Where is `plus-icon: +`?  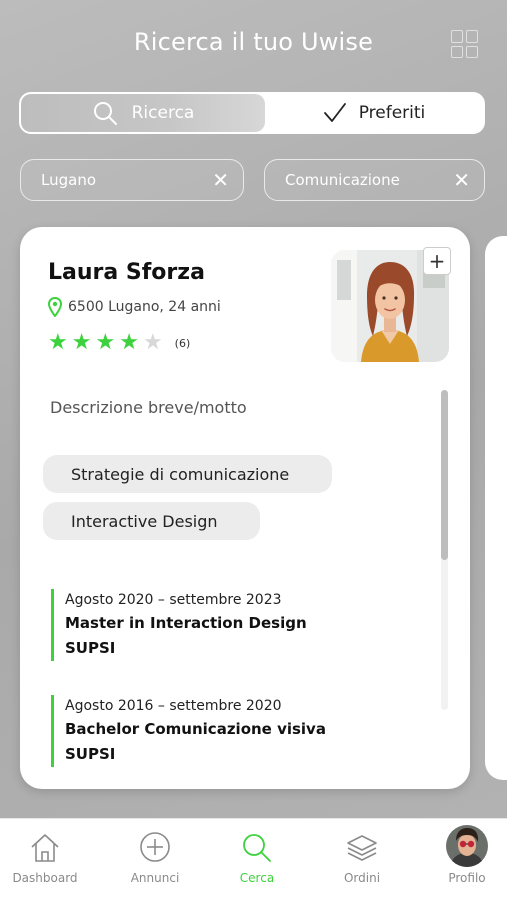 plus-icon: + is located at coordinates (437, 261).